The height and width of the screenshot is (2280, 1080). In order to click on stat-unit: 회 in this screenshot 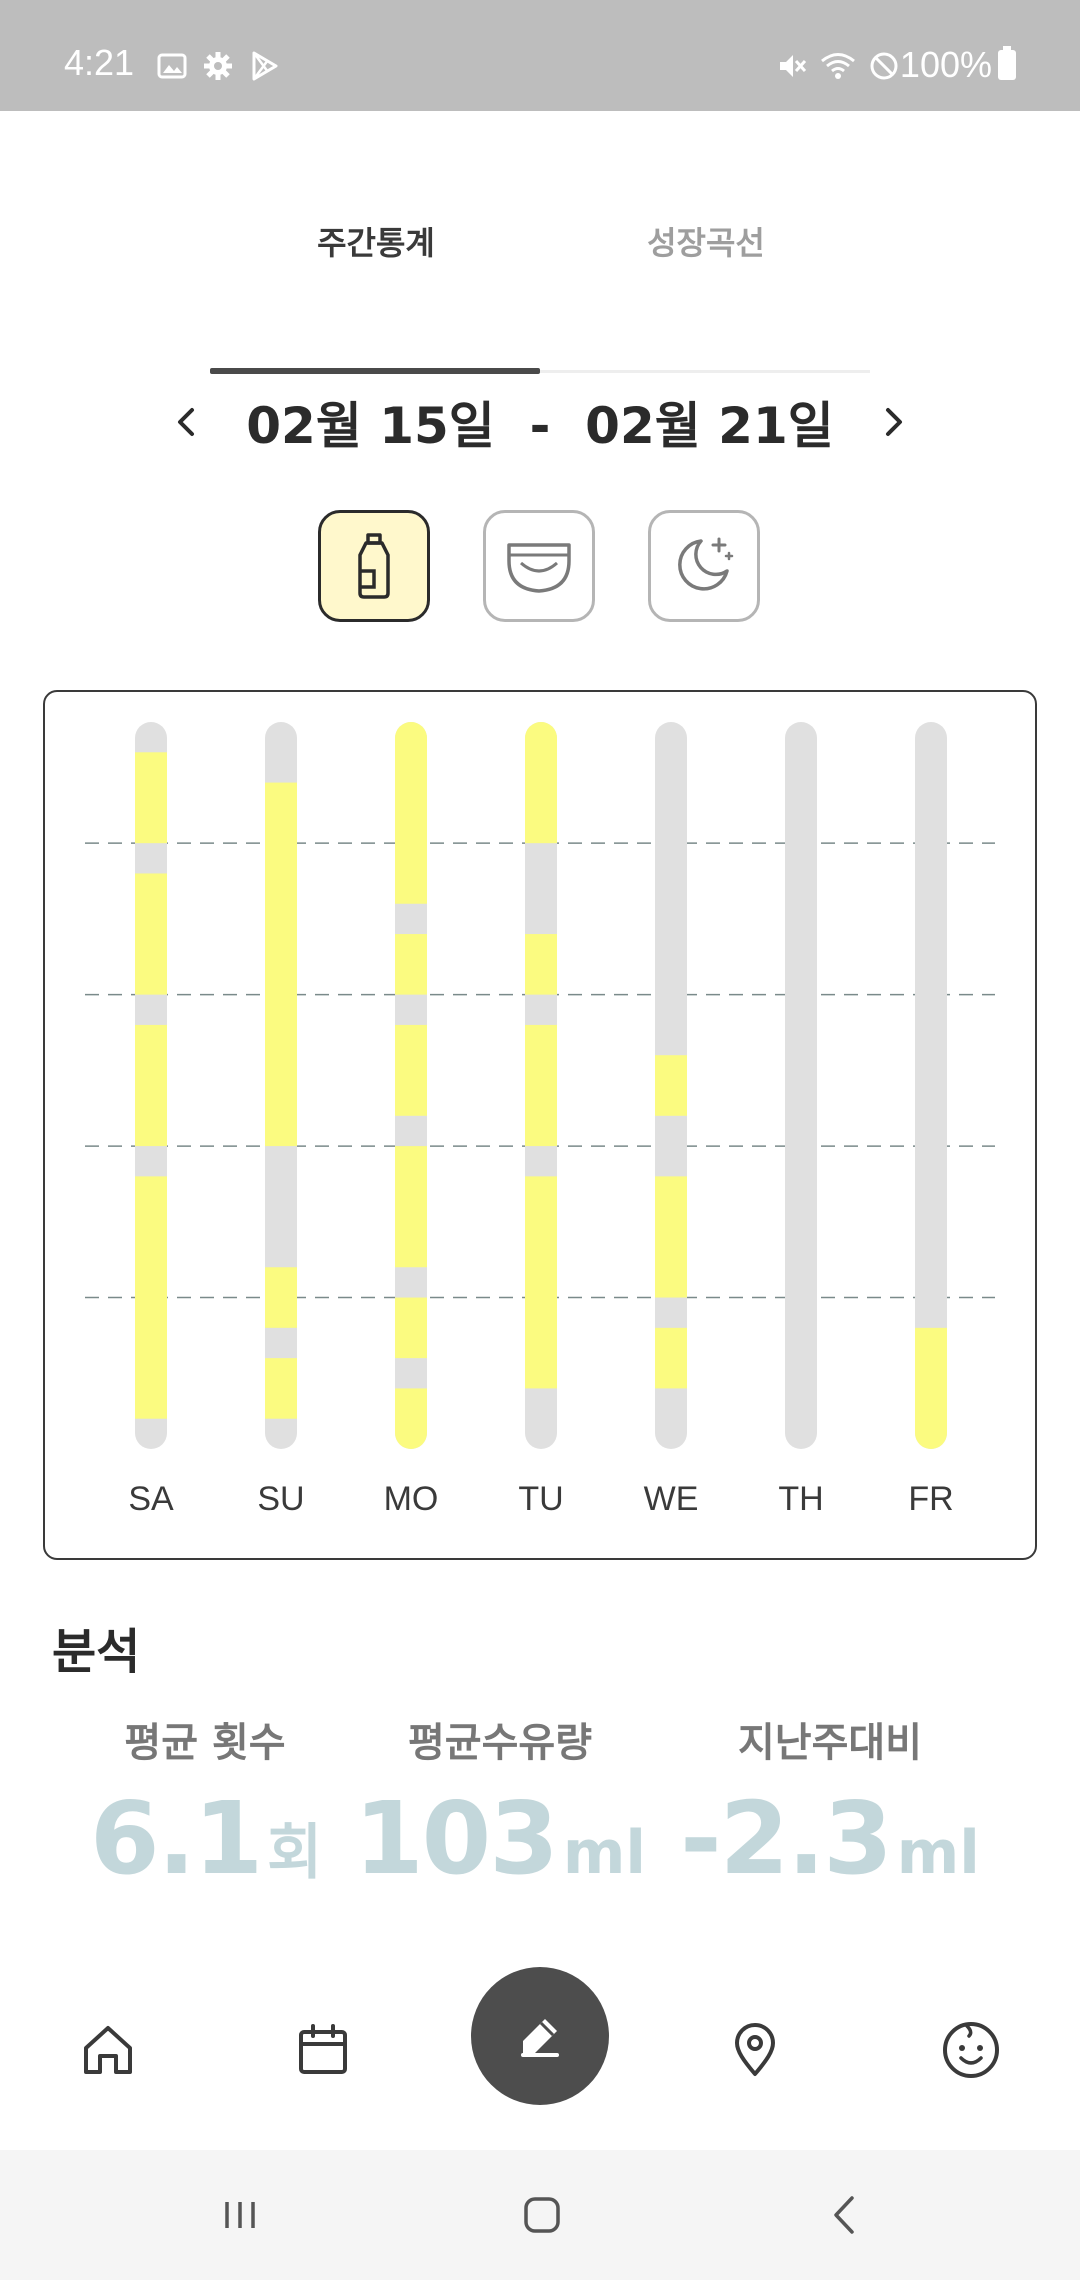, I will do `click(295, 1853)`.